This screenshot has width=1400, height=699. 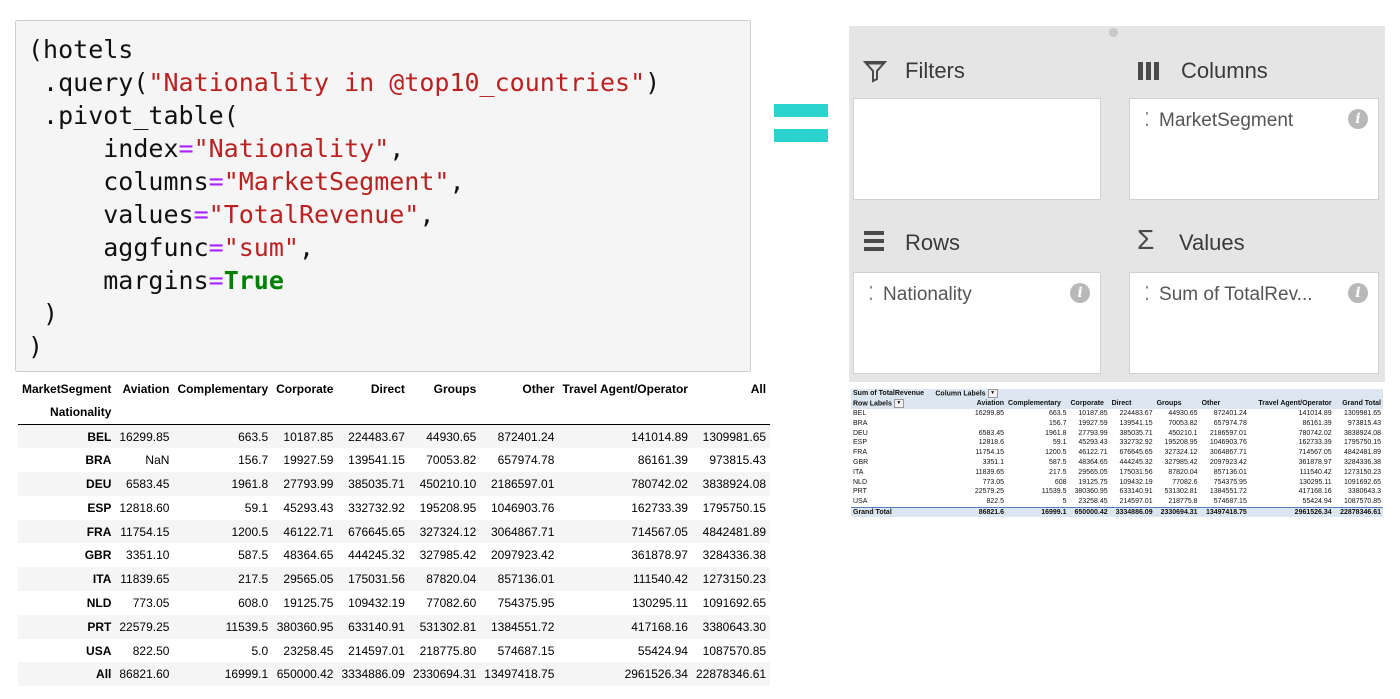 What do you see at coordinates (99, 602) in the screenshot?
I see `row-index-label: NLD` at bounding box center [99, 602].